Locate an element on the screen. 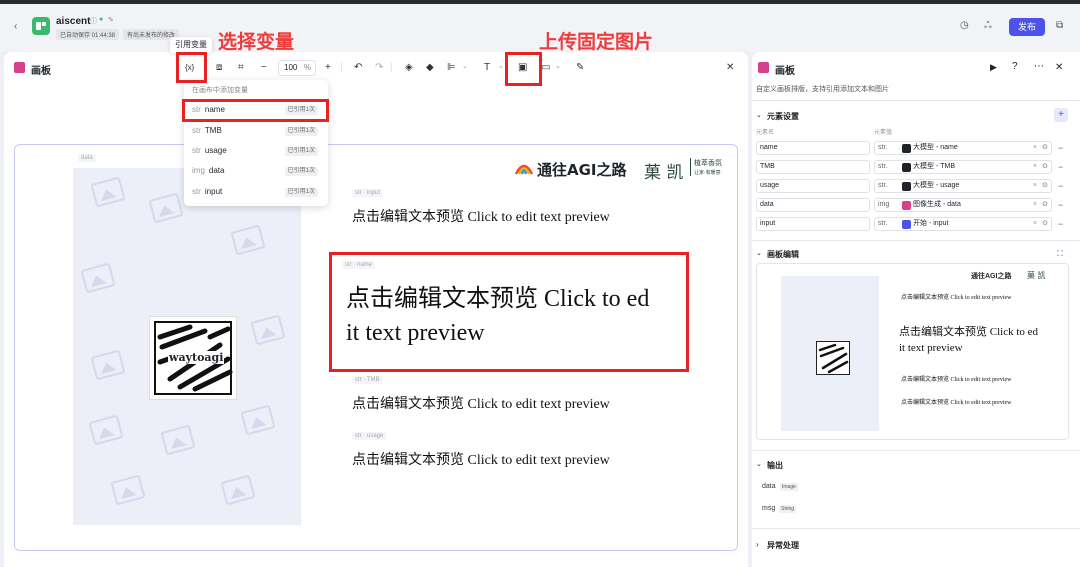 The width and height of the screenshot is (1080, 567). autosave-status: 已自动保存 01:44:38 is located at coordinates (88, 34).